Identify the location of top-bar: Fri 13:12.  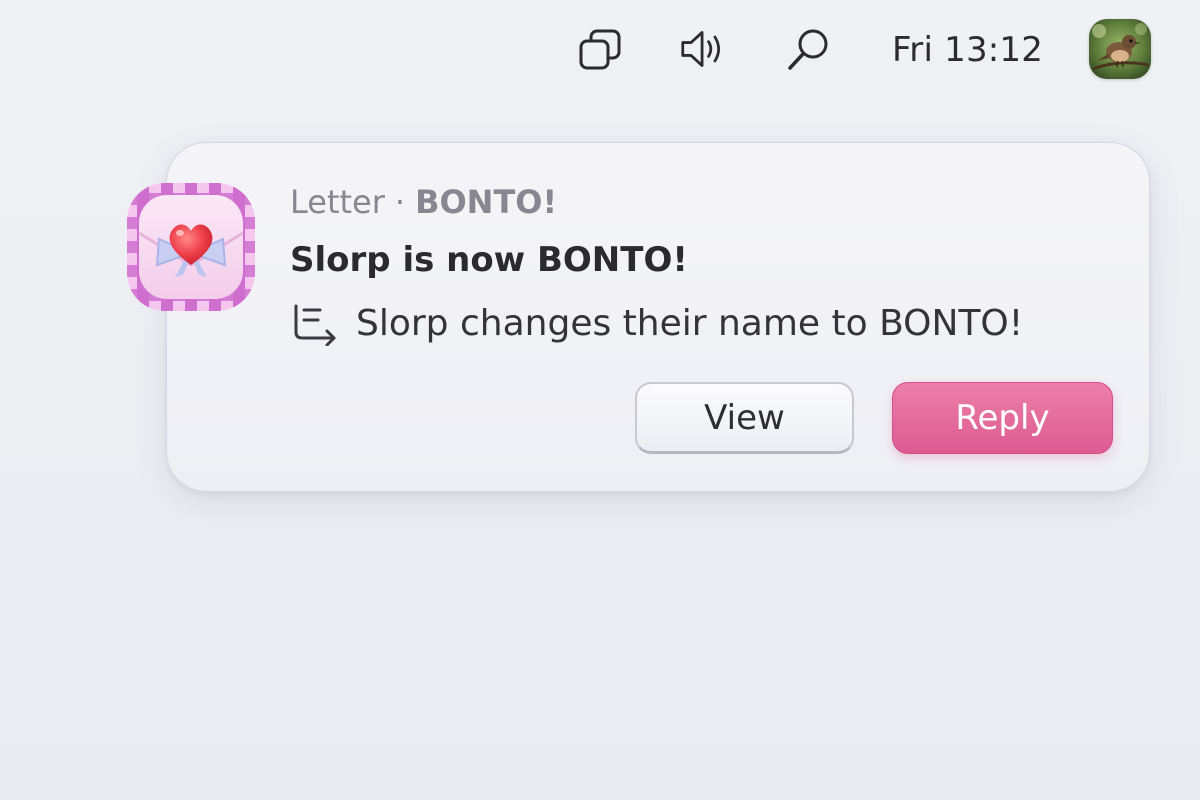
(600, 50).